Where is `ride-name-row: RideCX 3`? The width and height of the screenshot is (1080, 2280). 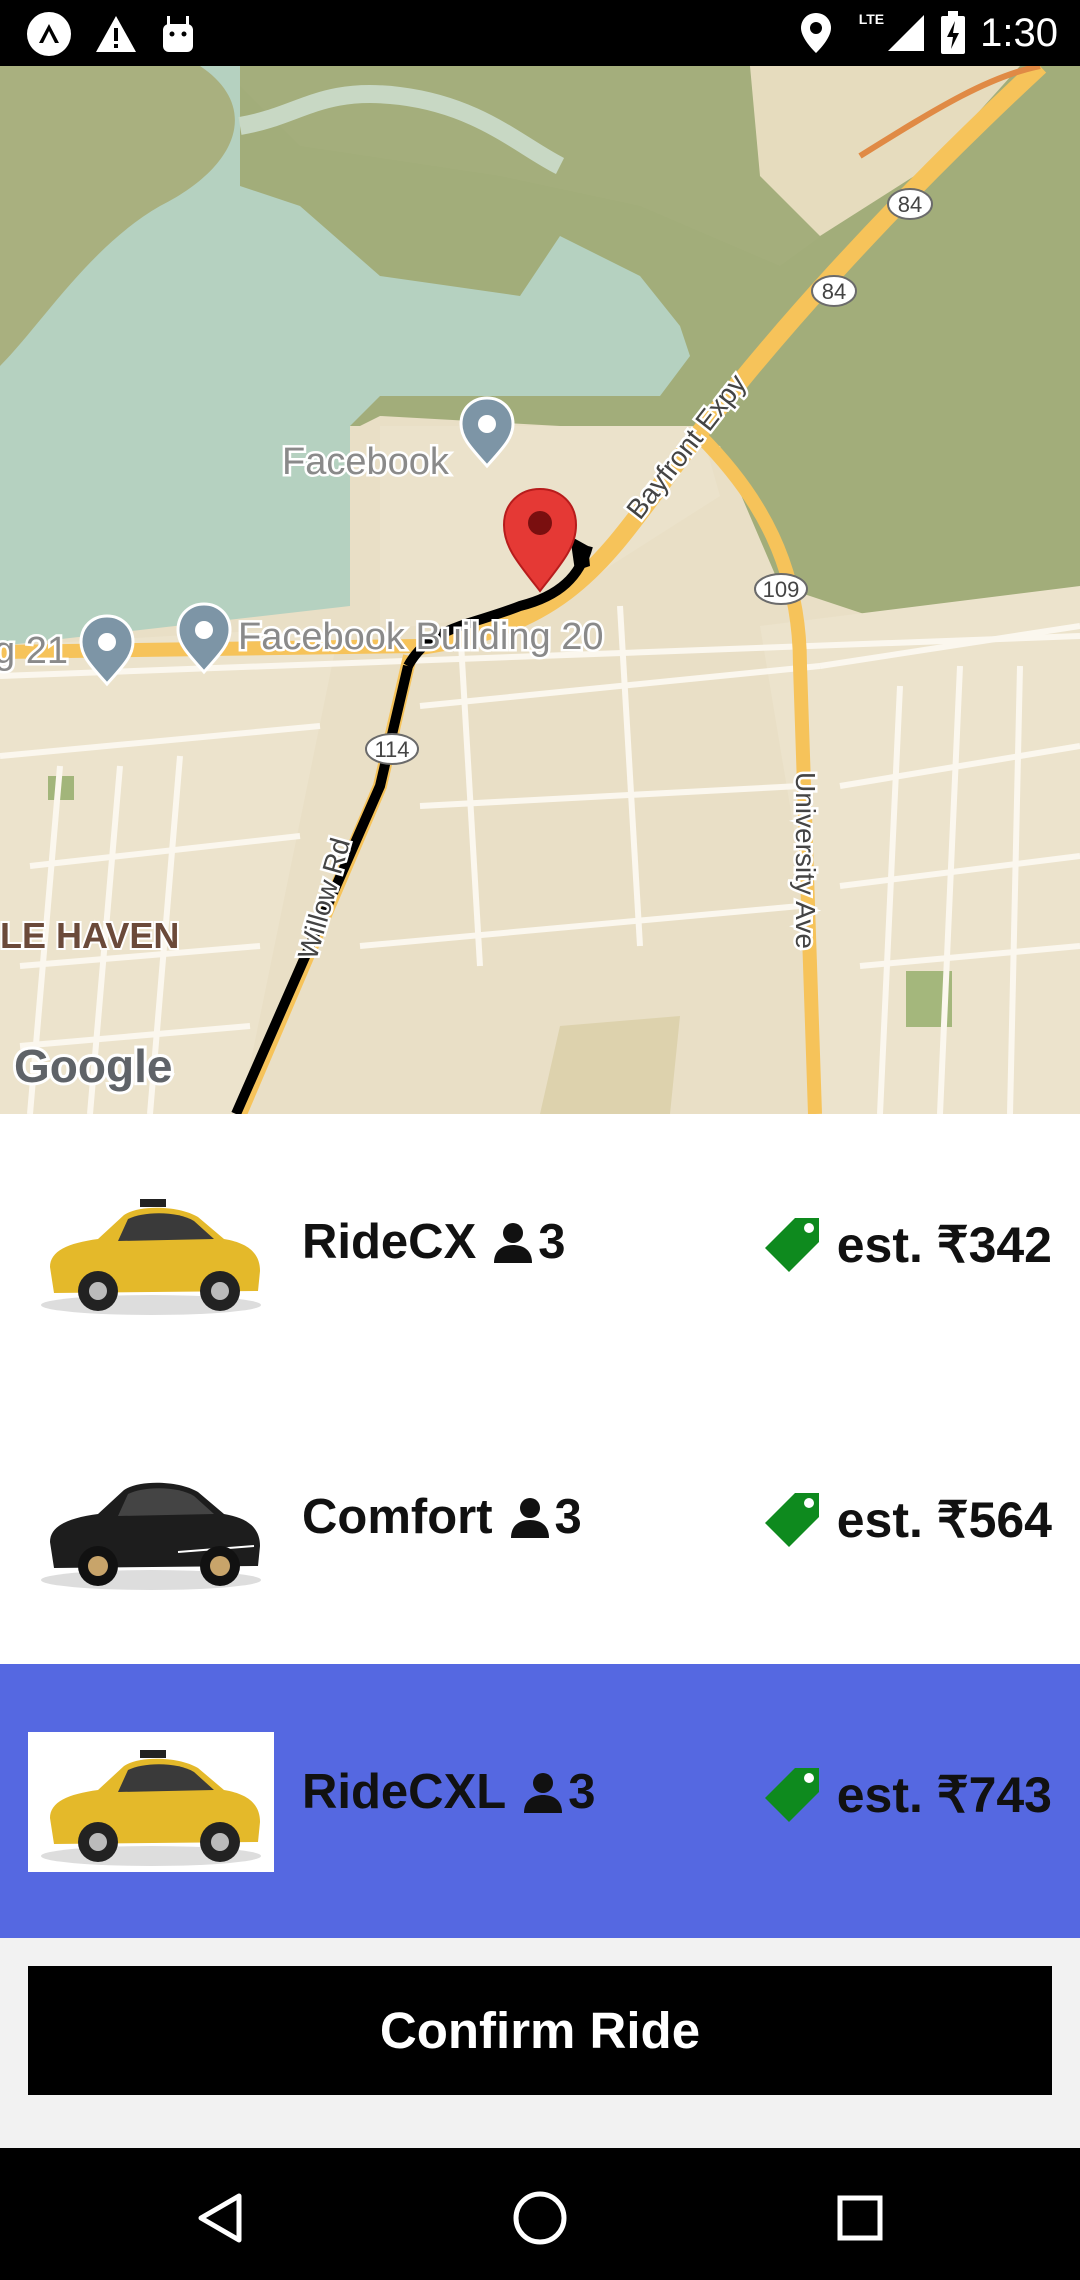 ride-name-row: RideCX 3 is located at coordinates (434, 1242).